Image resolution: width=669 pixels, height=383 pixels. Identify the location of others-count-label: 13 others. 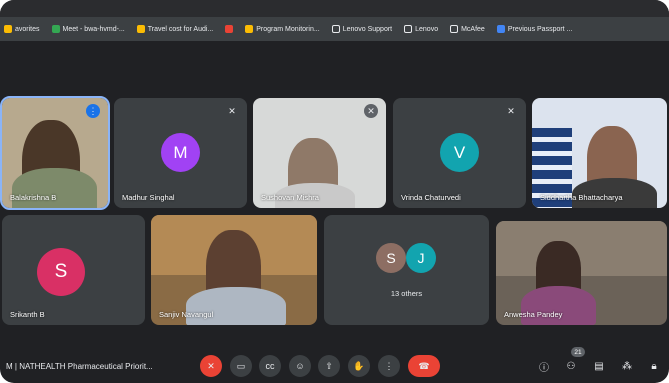
(406, 293).